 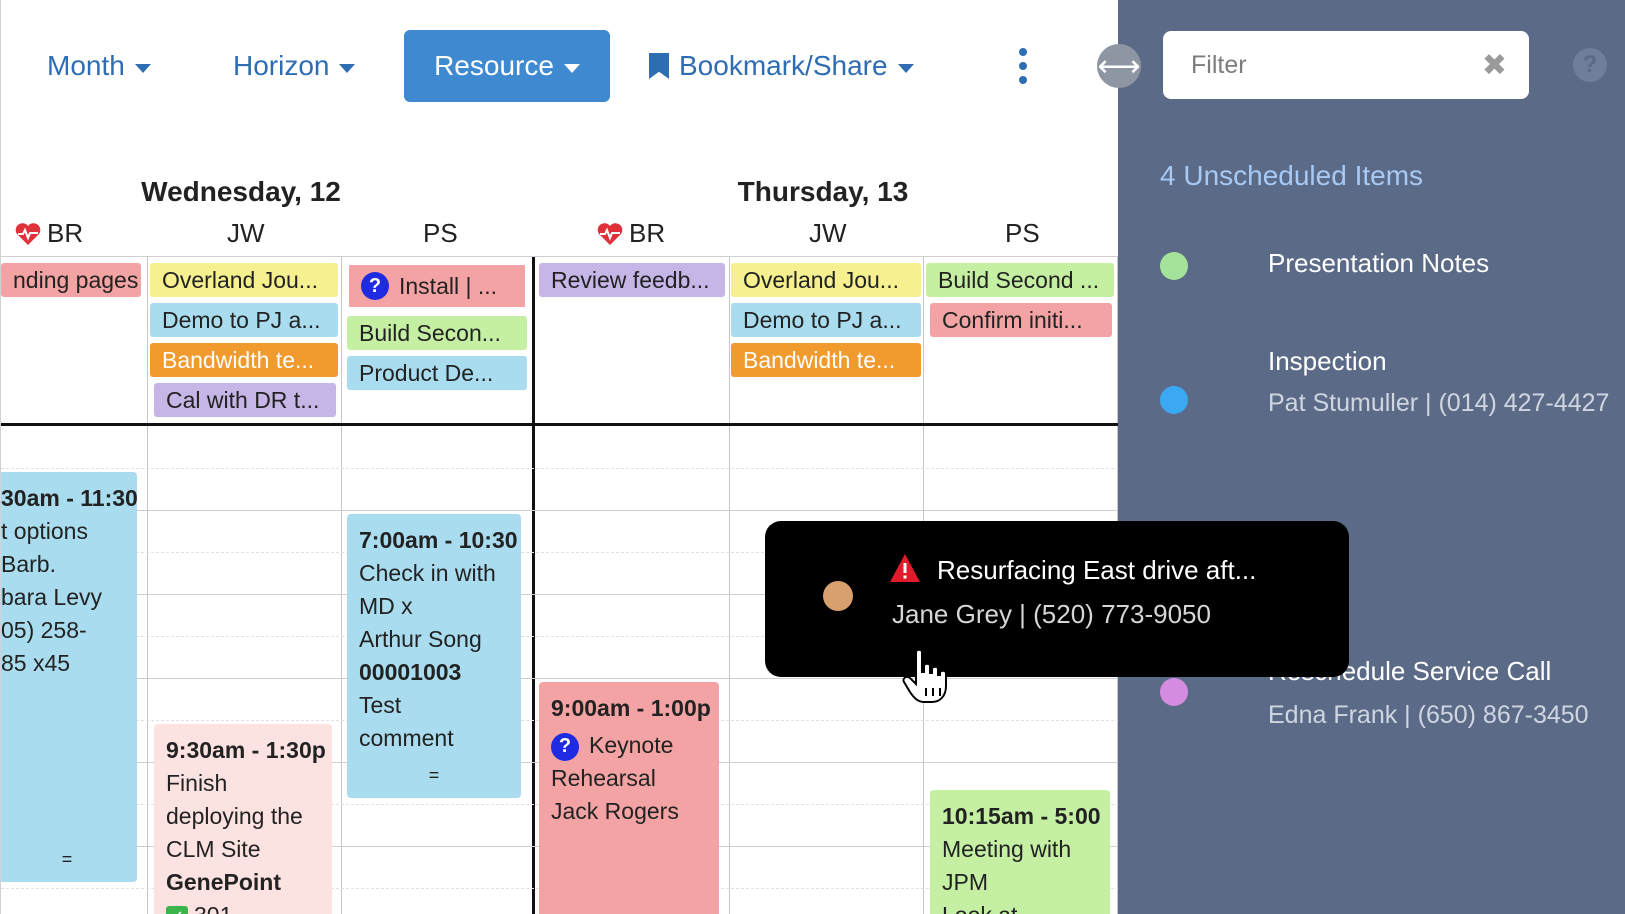 I want to click on resource-dropdown: Resource, so click(x=507, y=66).